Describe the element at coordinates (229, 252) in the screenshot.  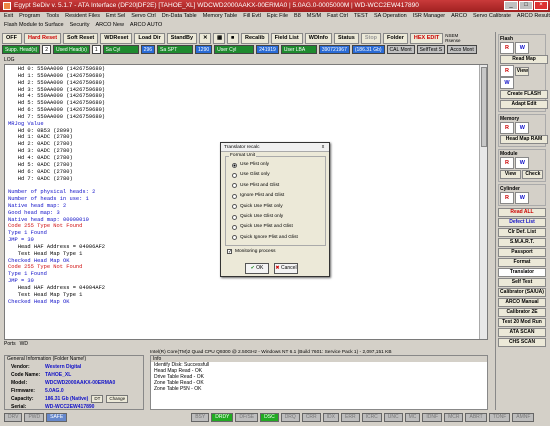
I see `monitoring-checkbox: ✓` at that location.